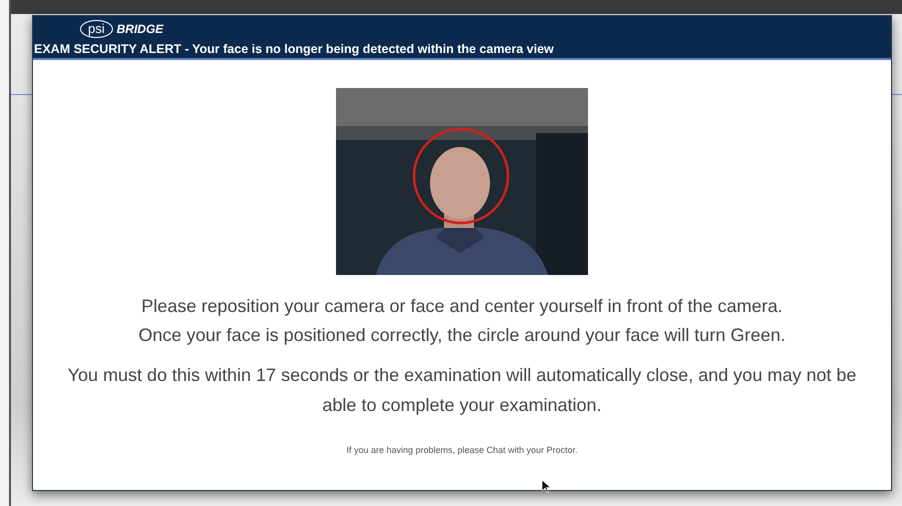 The height and width of the screenshot is (506, 902). Describe the element at coordinates (462, 335) in the screenshot. I see `instruction-text: Once your face is positioned correctly, the circle around your face will turn Green.` at that location.